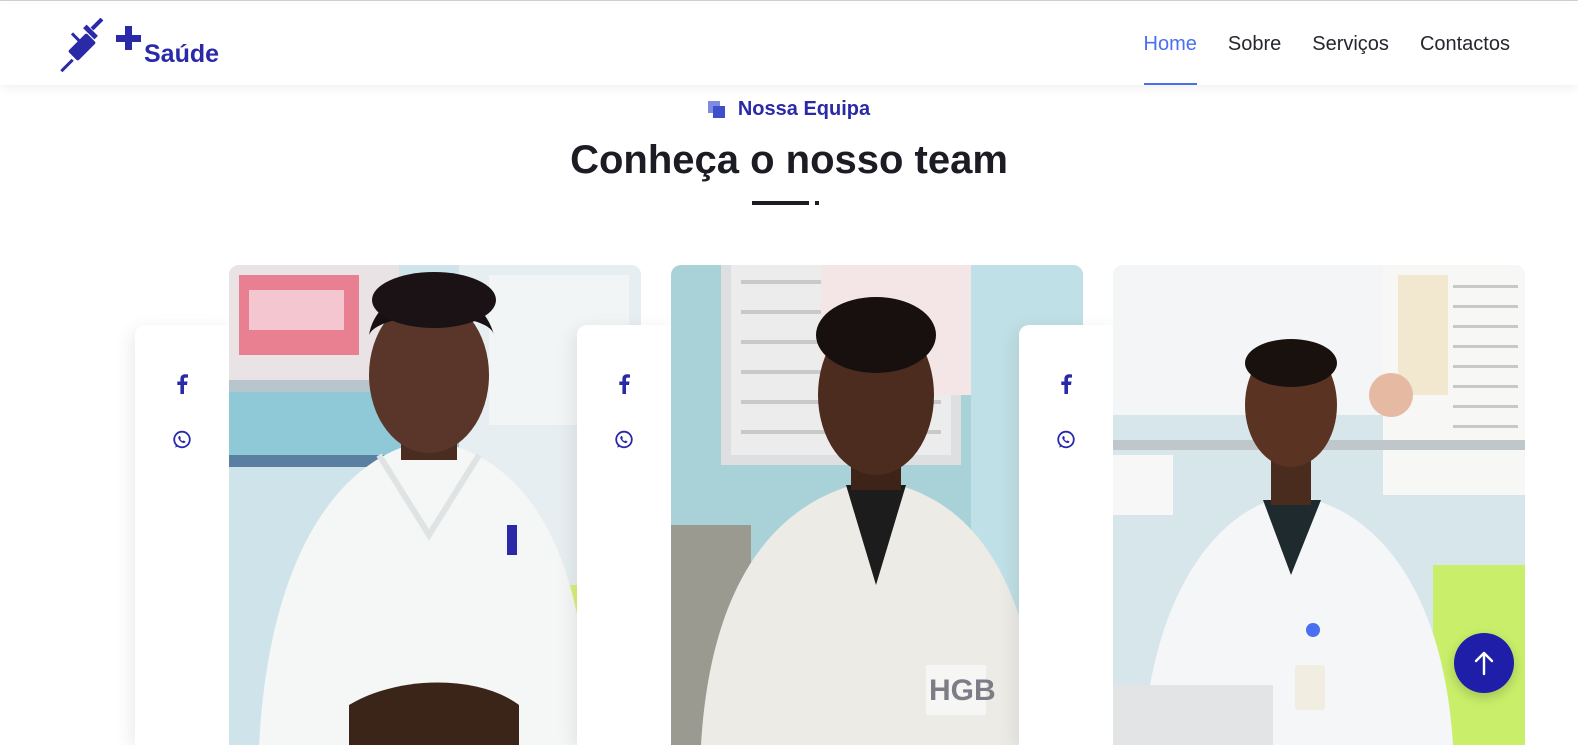  I want to click on nav-contactos: Contactos, so click(1465, 44).